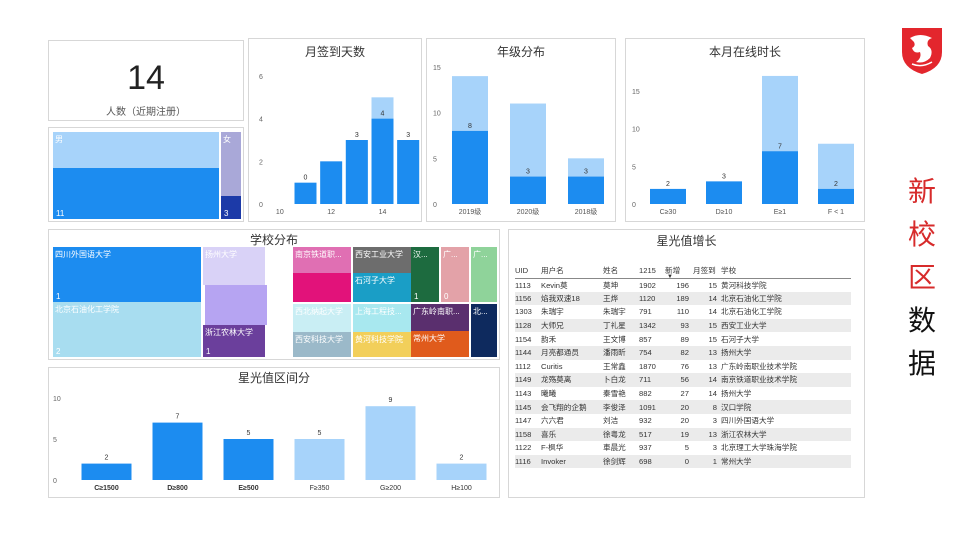 The height and width of the screenshot is (540, 960). I want to click on gender-tile-male: 男 11, so click(136, 175).